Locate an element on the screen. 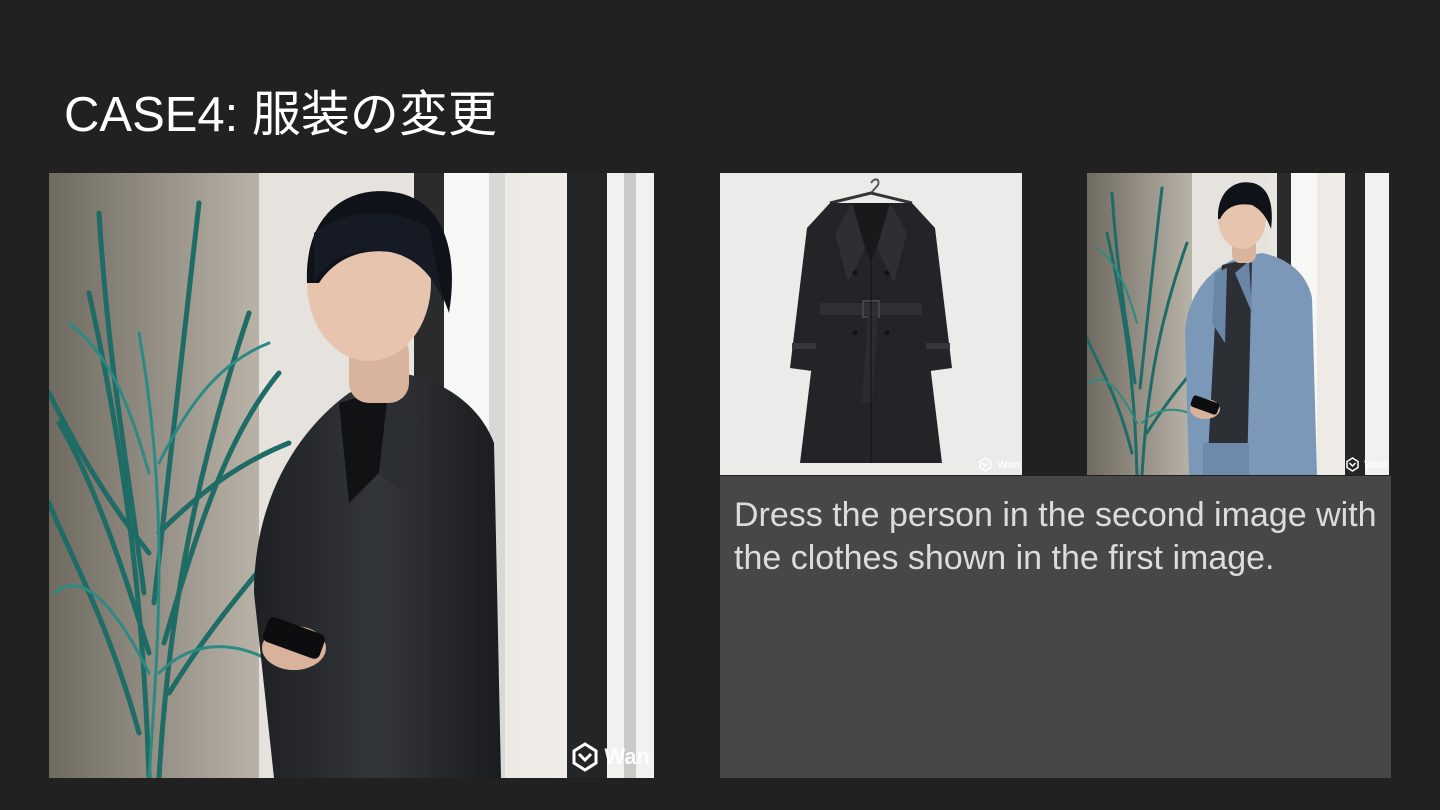 This screenshot has height=810, width=1440. trench-coat-illustration is located at coordinates (871, 324).